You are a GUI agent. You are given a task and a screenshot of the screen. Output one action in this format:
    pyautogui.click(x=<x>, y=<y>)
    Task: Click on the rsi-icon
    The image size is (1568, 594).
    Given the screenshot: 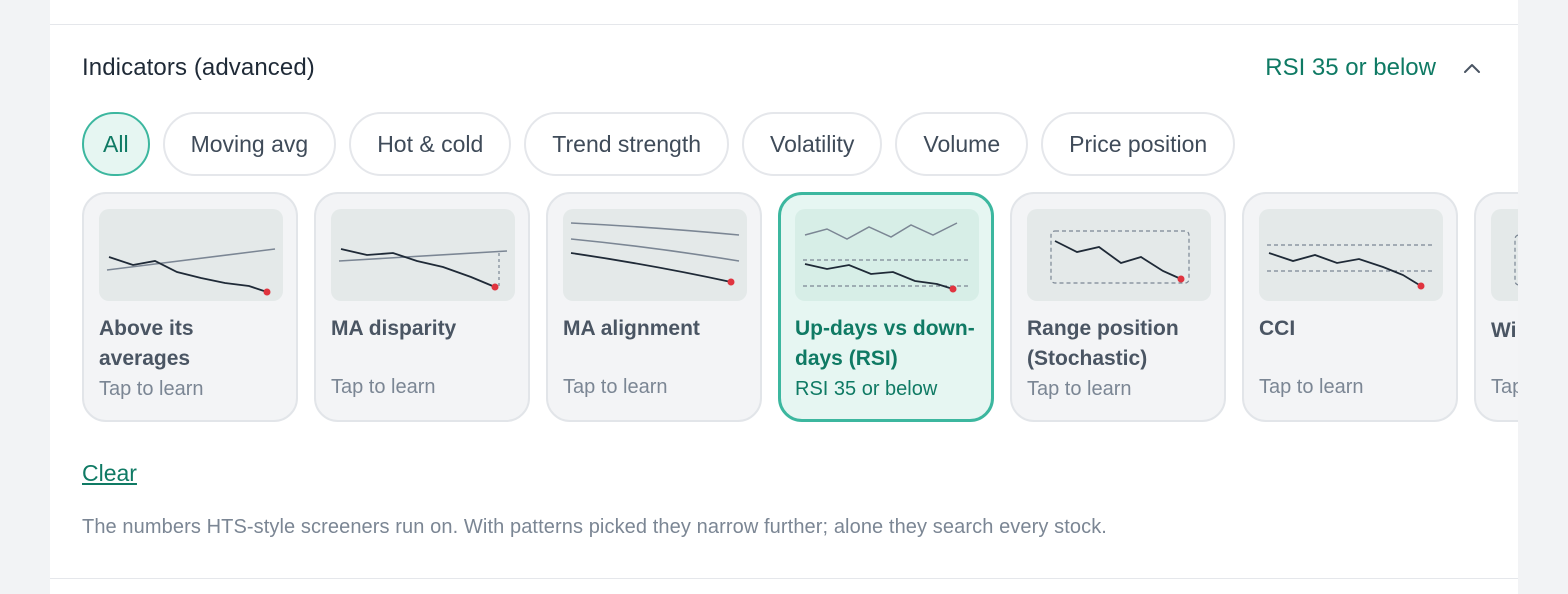 What is the action you would take?
    pyautogui.click(x=887, y=255)
    